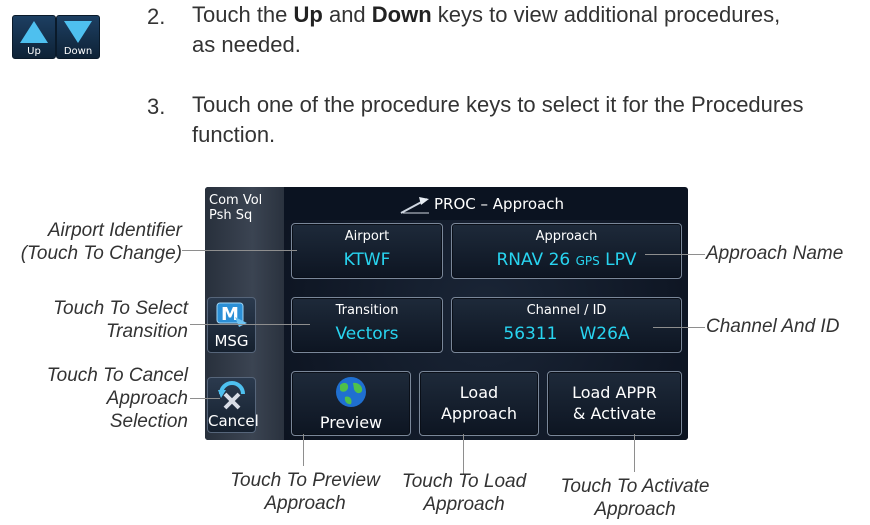 This screenshot has width=870, height=525. I want to click on preview-label: Preview, so click(351, 422).